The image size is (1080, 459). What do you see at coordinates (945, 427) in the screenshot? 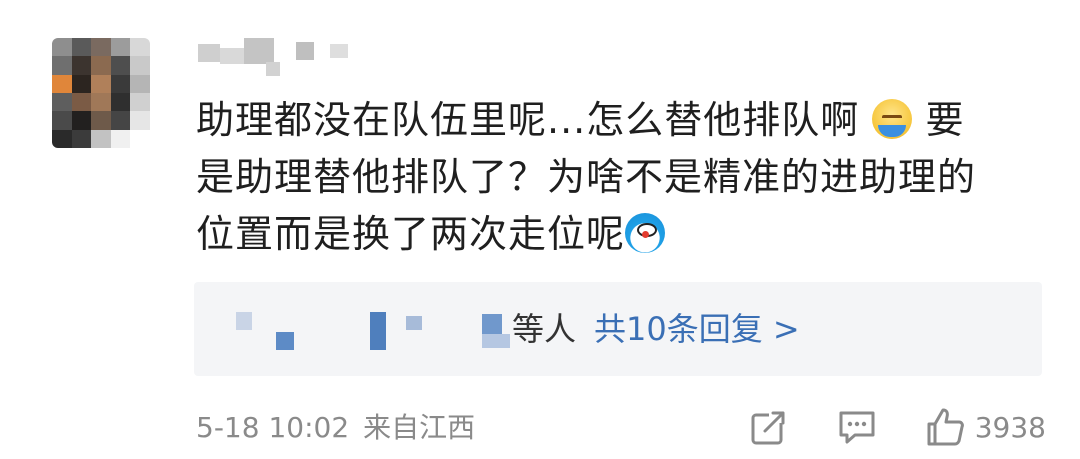
I see `thumbs-up-icon` at bounding box center [945, 427].